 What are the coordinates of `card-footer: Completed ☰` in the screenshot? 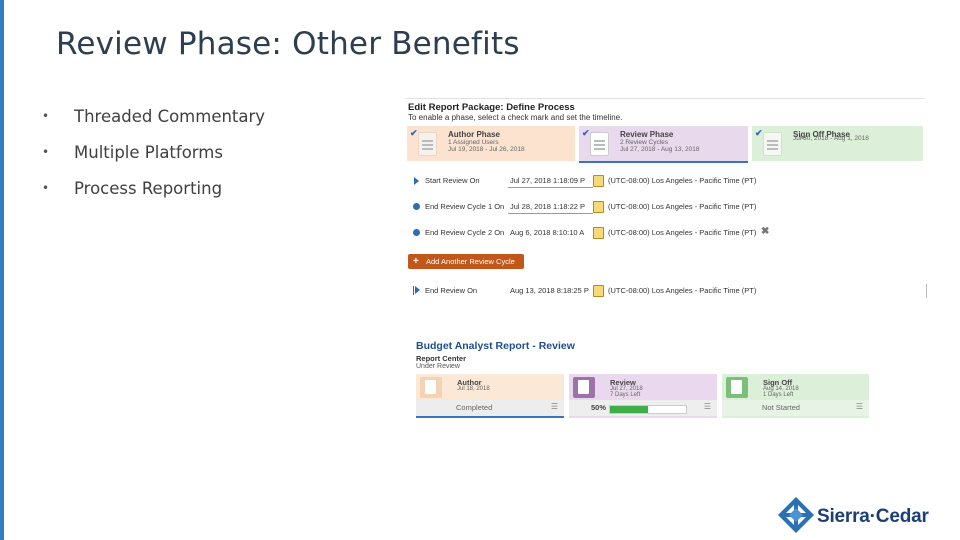 It's located at (490, 409).